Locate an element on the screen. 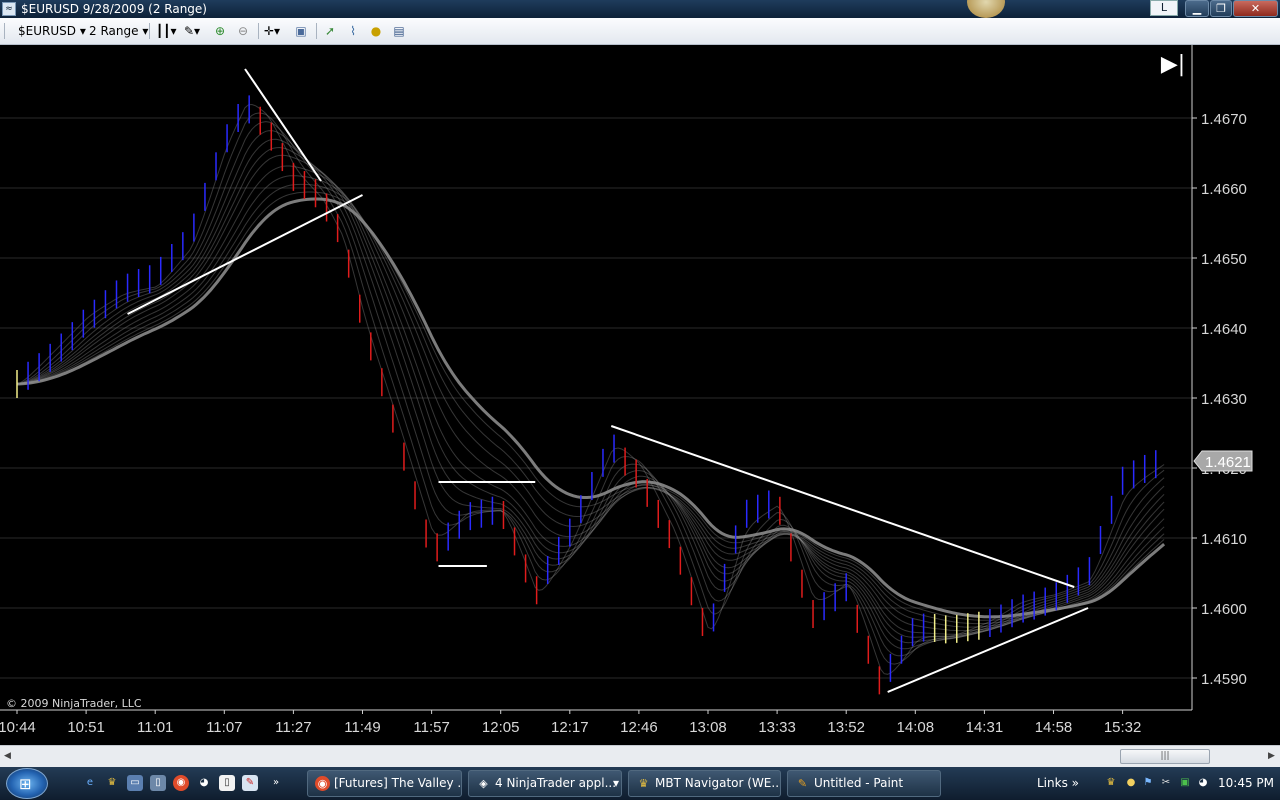 The height and width of the screenshot is (800, 1280). y-tick-label: 1.4660 is located at coordinates (1224, 189).